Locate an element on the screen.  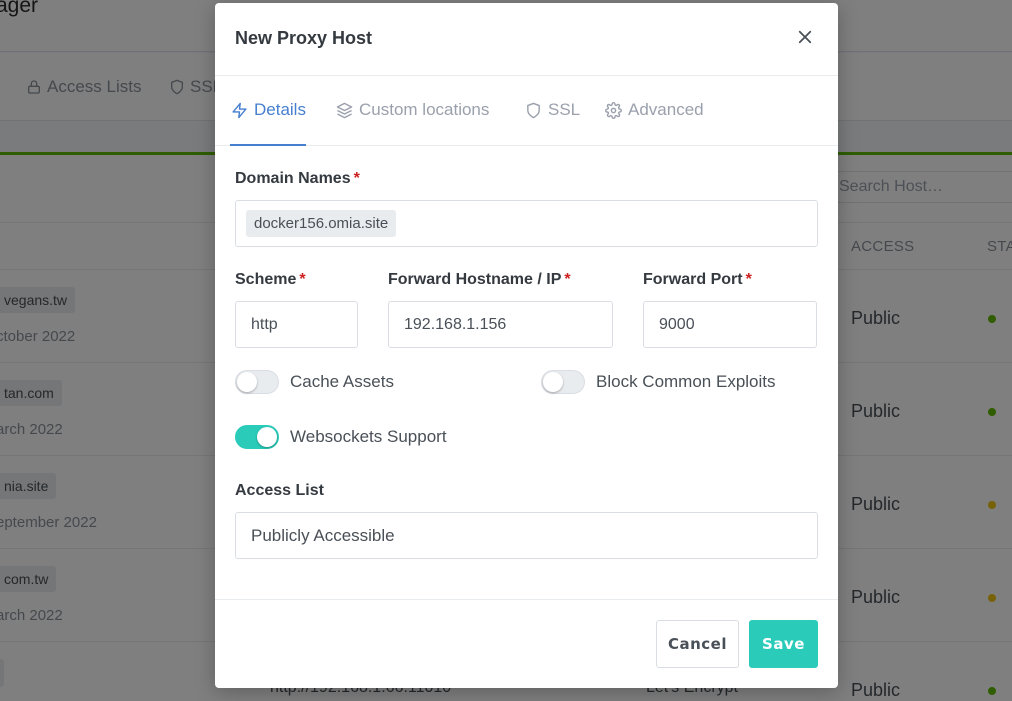
save-button: Save is located at coordinates (783, 644).